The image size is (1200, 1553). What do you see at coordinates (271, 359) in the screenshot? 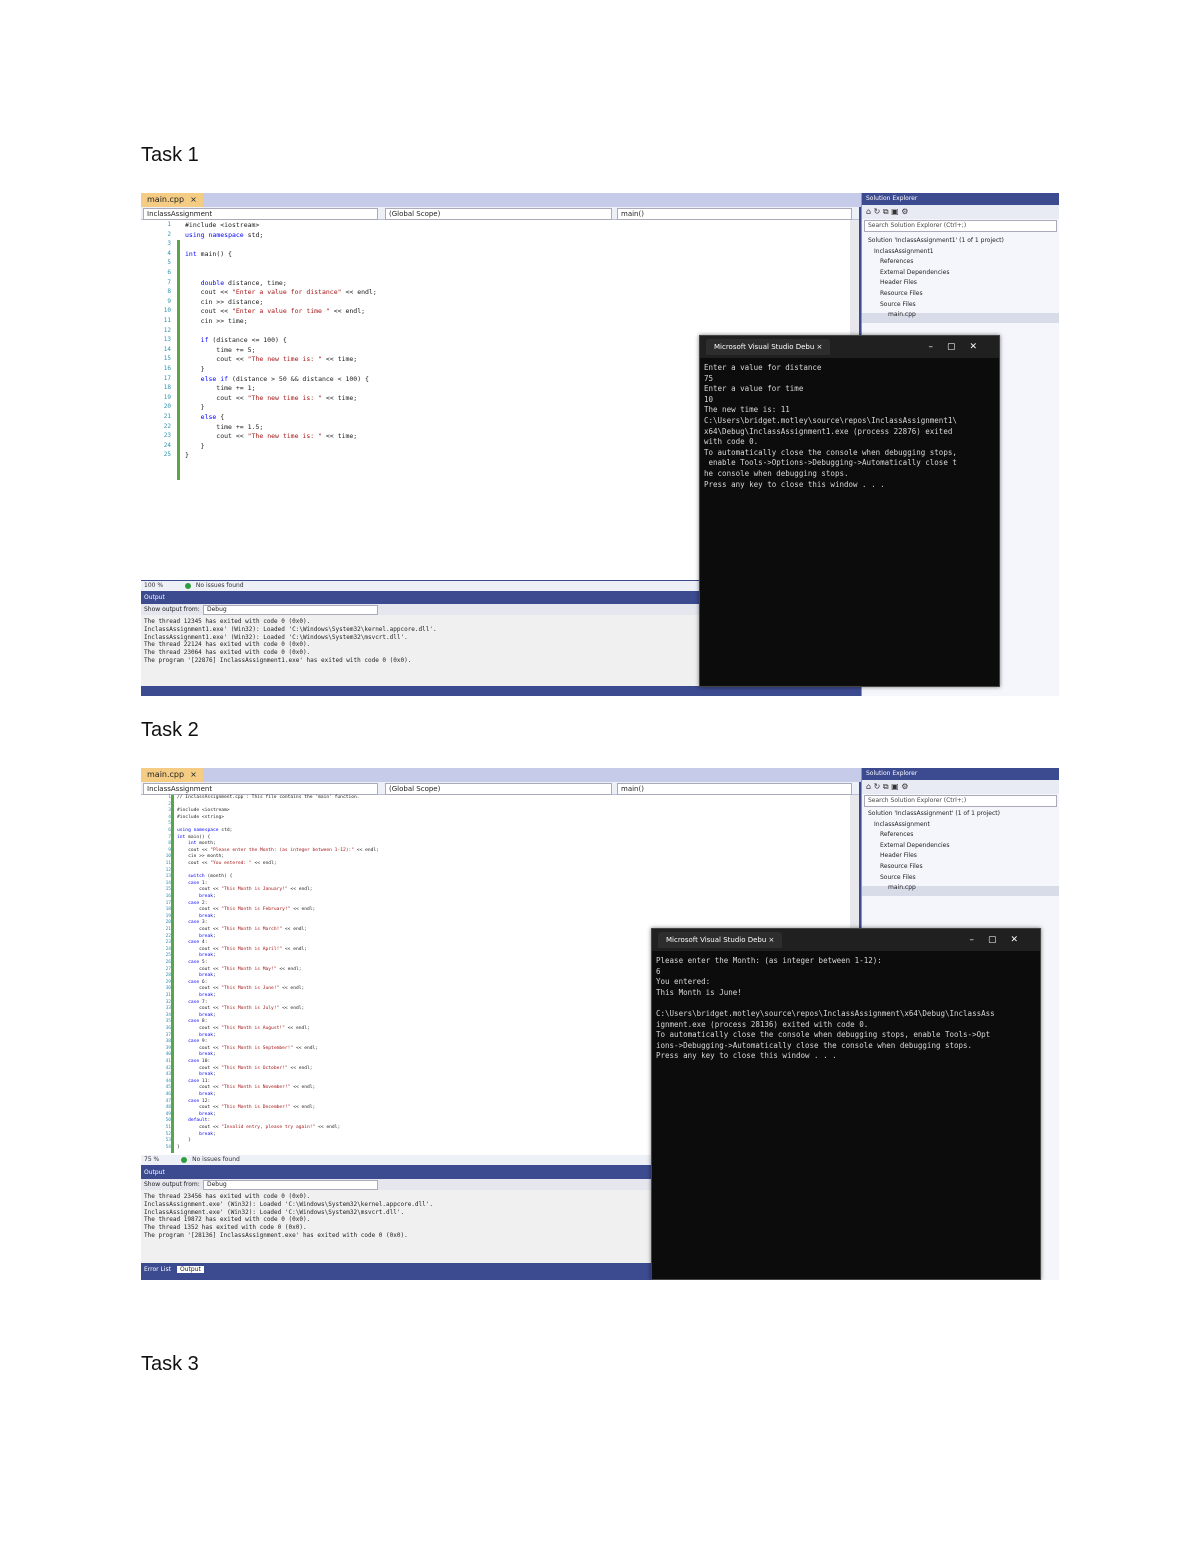
I see `code-line: cout << "The new time is: " << time;` at bounding box center [271, 359].